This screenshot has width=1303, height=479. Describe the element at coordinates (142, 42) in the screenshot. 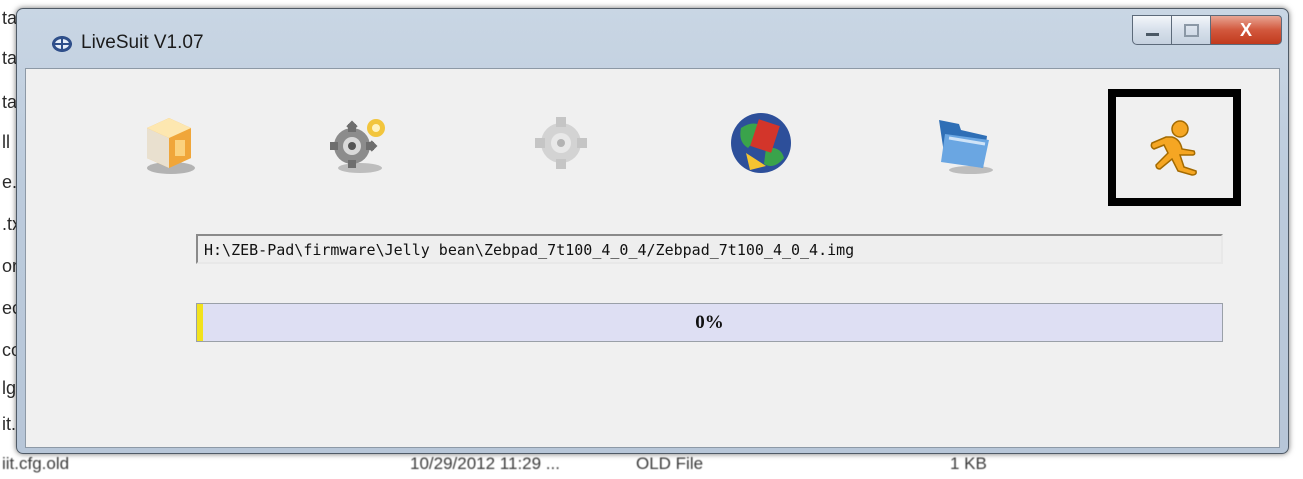

I see `window-title: LiveSuit V1.07` at that location.